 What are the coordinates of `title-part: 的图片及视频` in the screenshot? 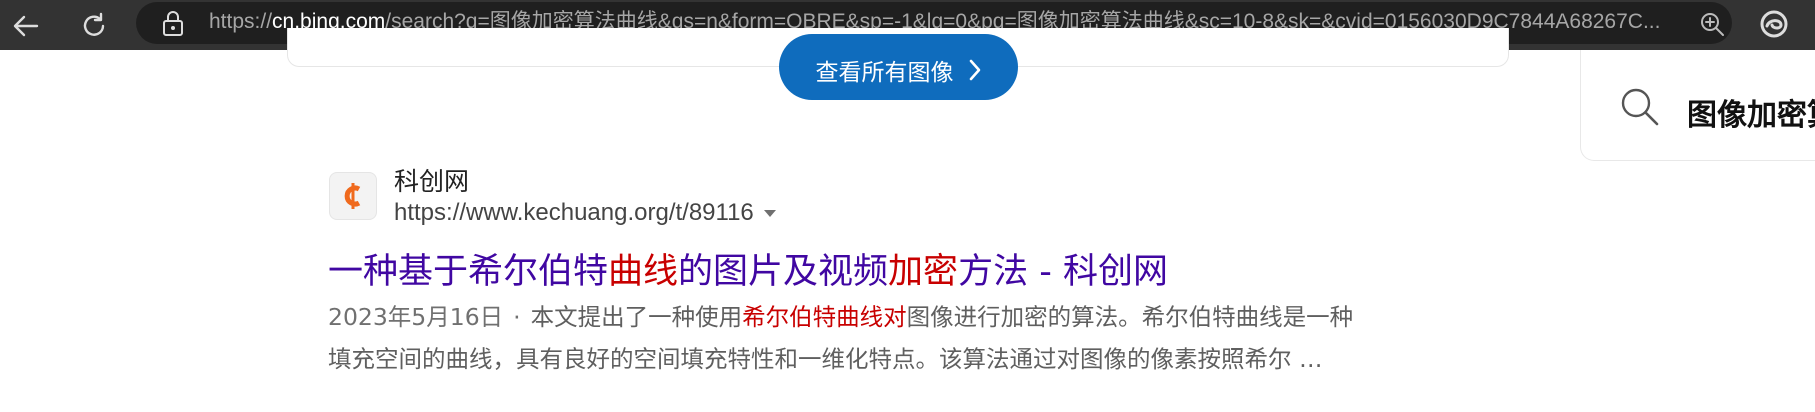 It's located at (783, 272).